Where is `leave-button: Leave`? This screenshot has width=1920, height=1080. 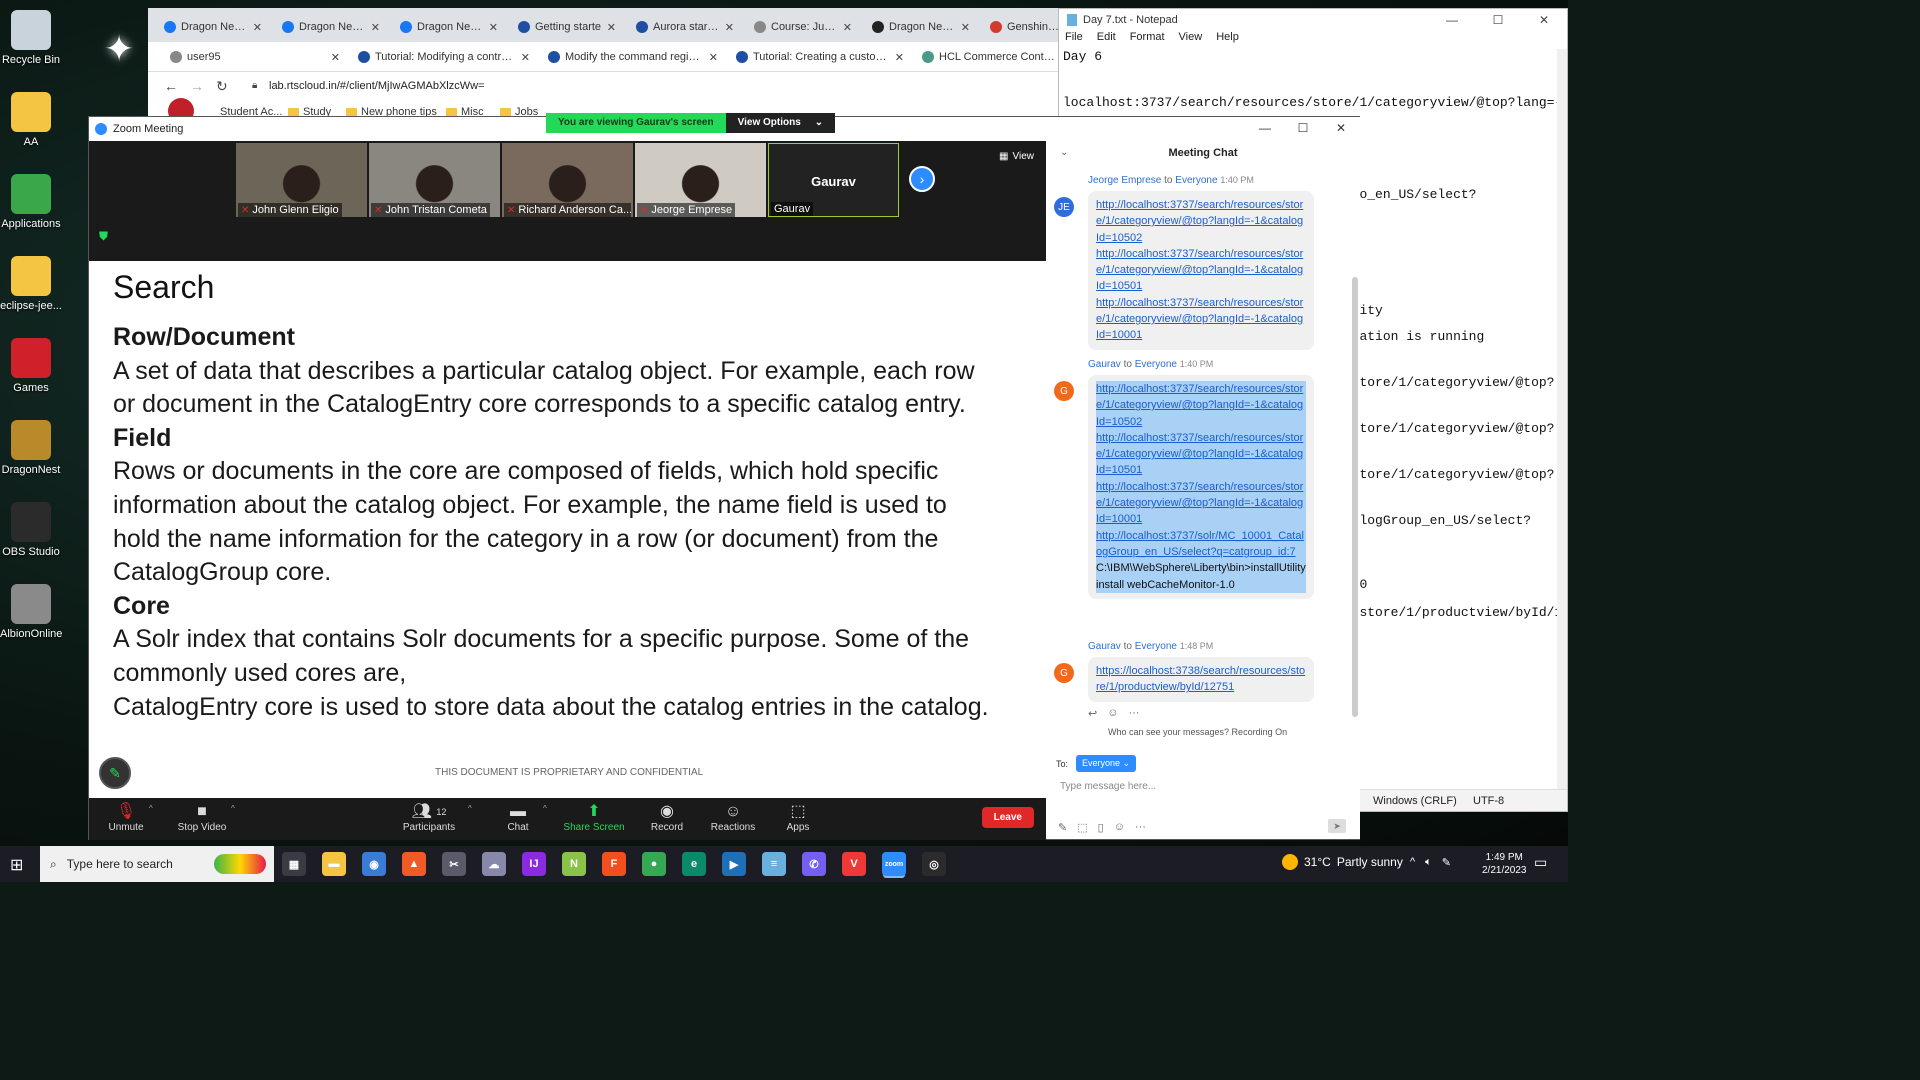 leave-button: Leave is located at coordinates (1007, 817).